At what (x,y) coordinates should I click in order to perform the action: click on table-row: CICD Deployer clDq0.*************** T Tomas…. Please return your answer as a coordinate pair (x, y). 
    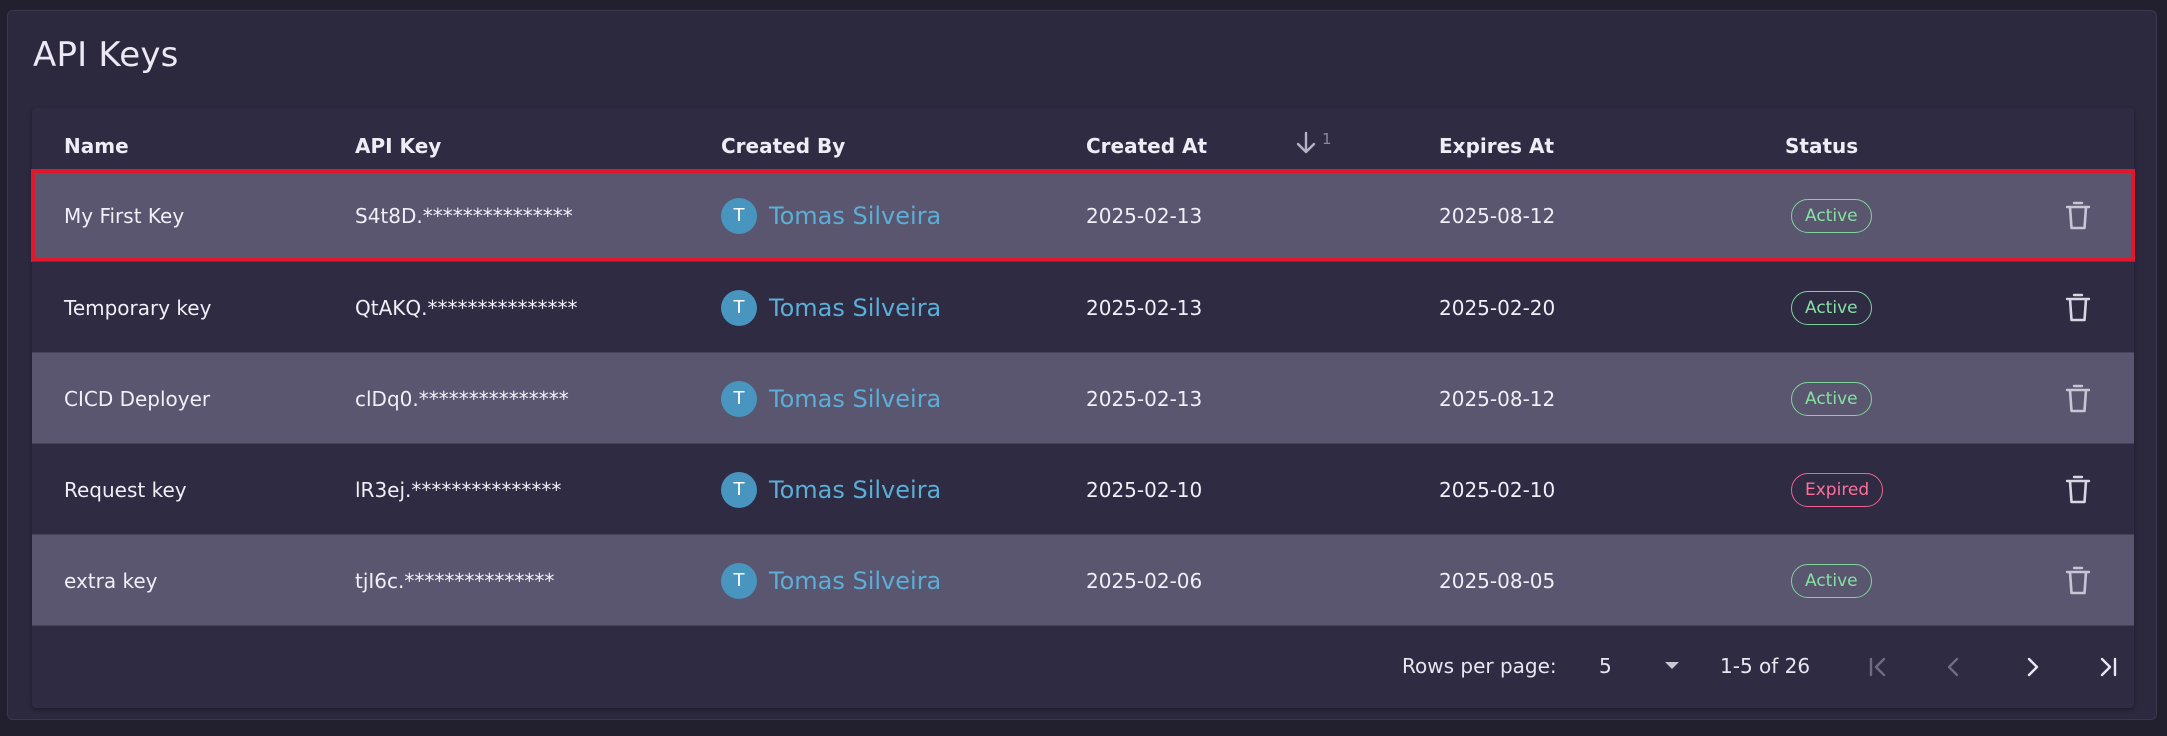
    Looking at the image, I should click on (1083, 397).